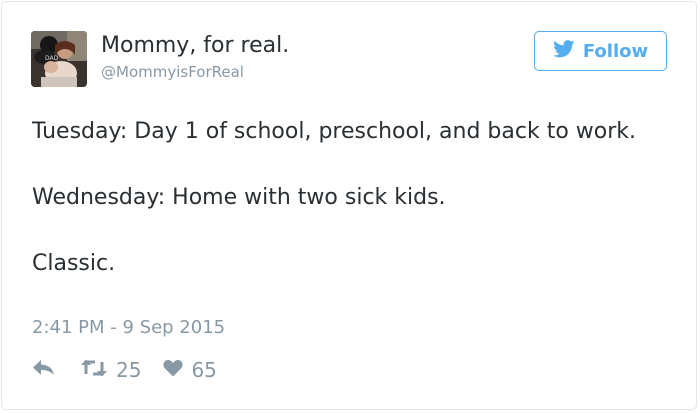 The image size is (700, 413). What do you see at coordinates (94, 370) in the screenshot?
I see `retweet-icon` at bounding box center [94, 370].